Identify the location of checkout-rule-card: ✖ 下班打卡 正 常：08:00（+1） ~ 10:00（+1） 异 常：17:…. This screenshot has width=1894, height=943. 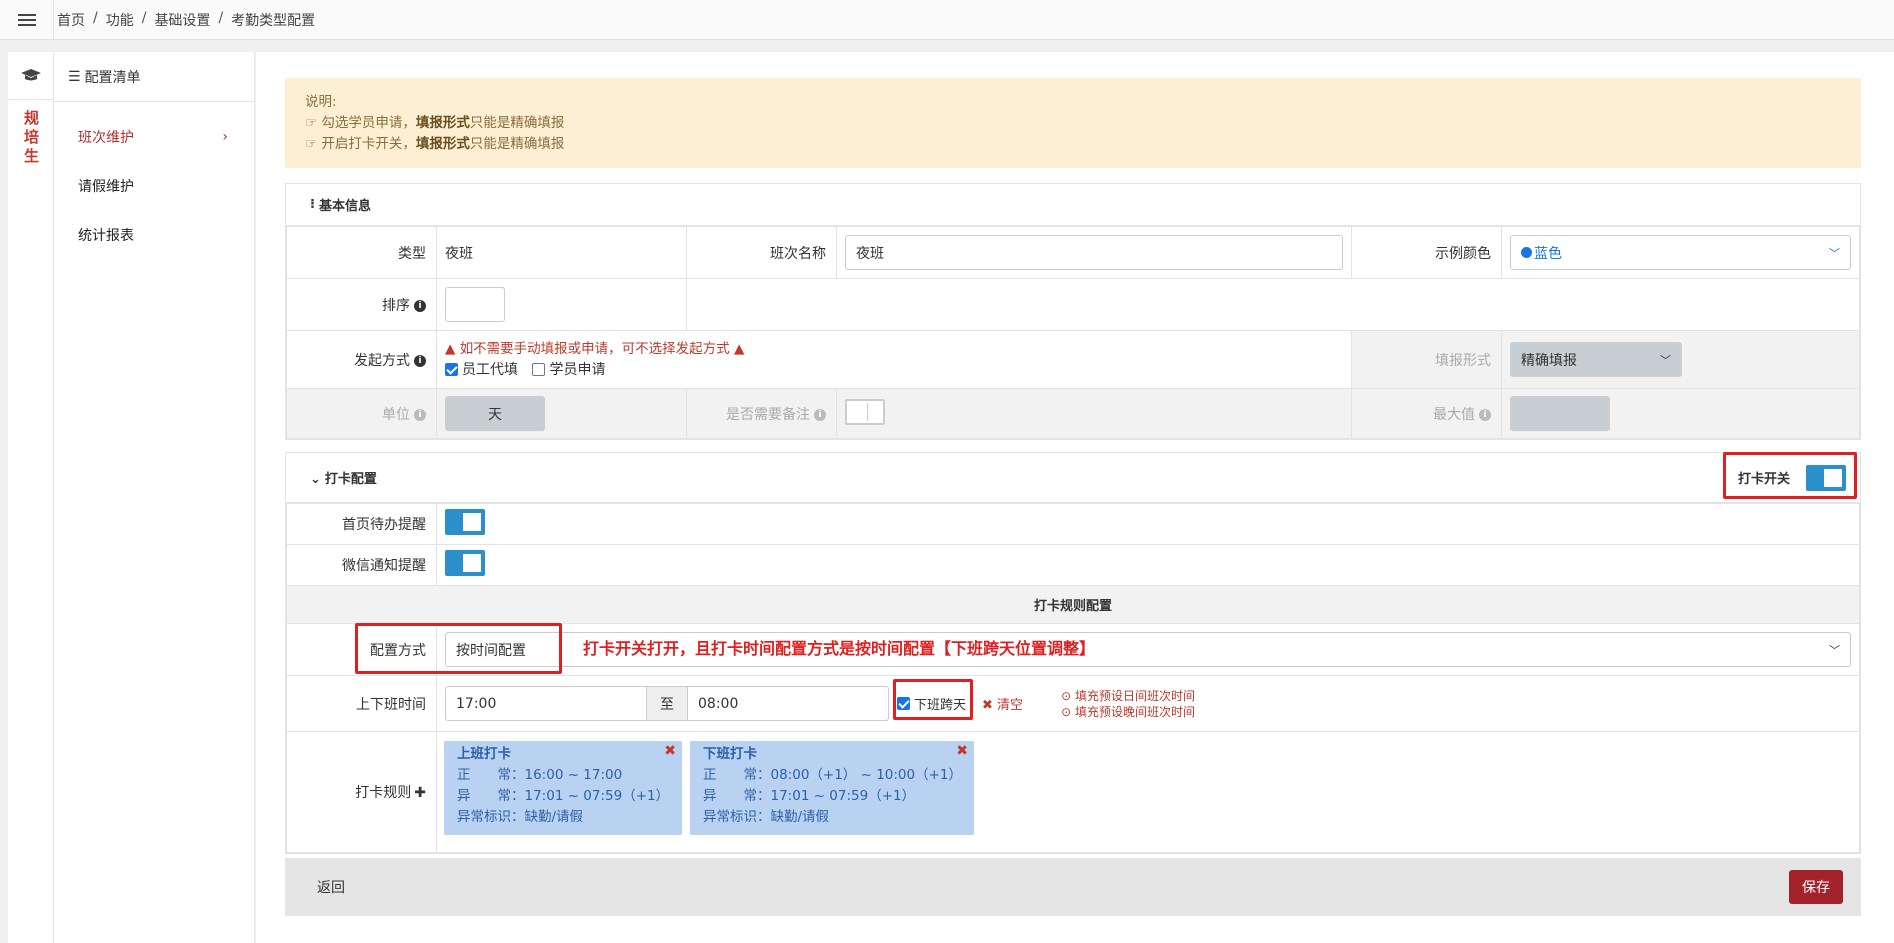
(832, 788).